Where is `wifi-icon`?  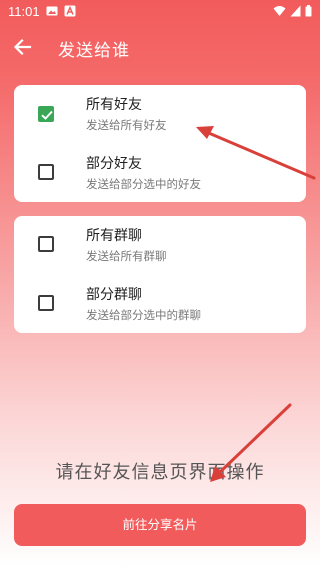
wifi-icon is located at coordinates (279, 11).